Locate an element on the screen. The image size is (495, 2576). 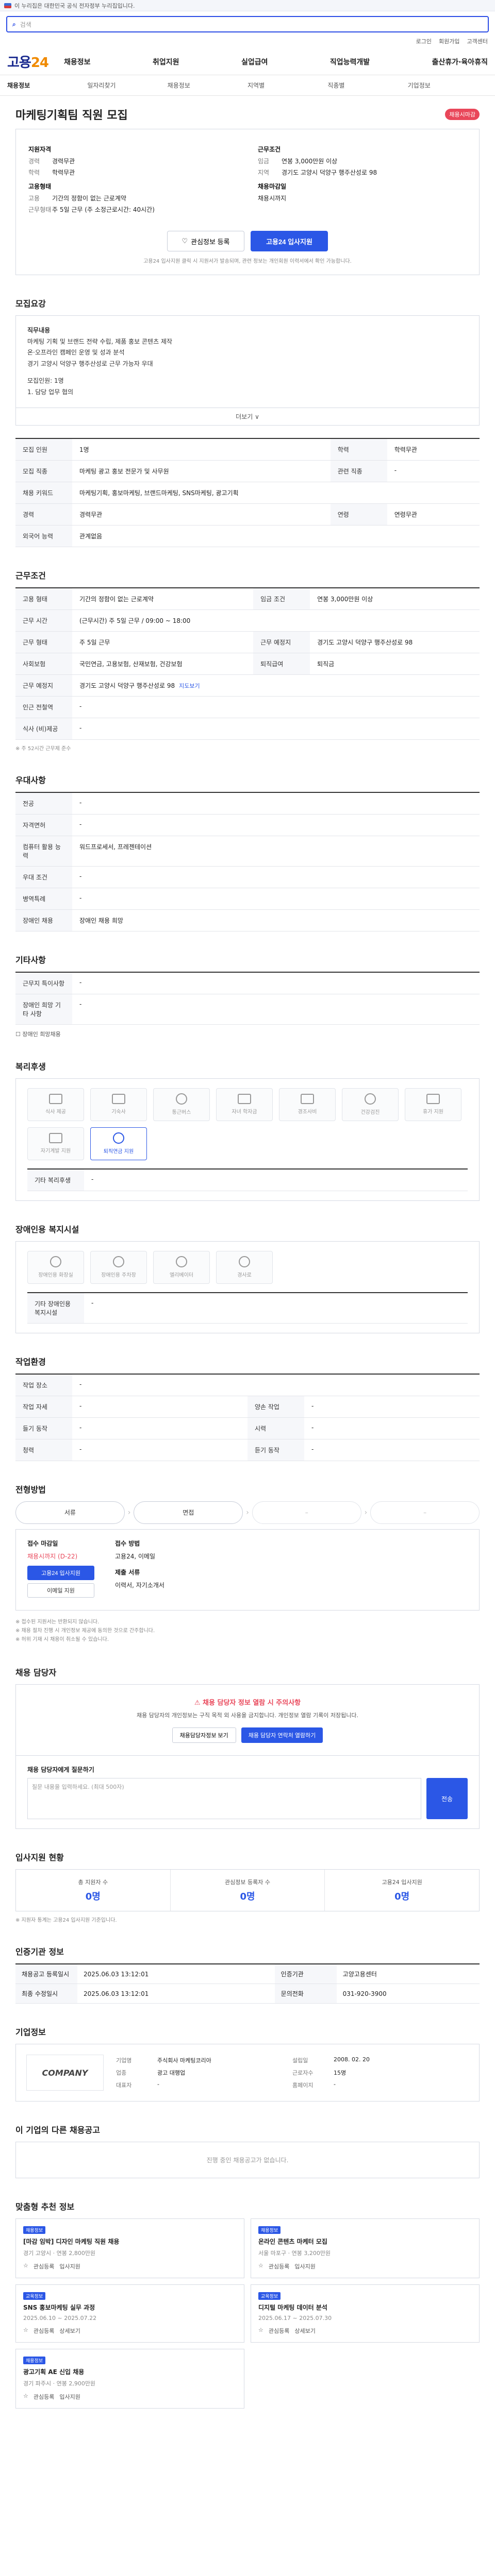
condition-label: 근무조건 is located at coordinates (269, 149).